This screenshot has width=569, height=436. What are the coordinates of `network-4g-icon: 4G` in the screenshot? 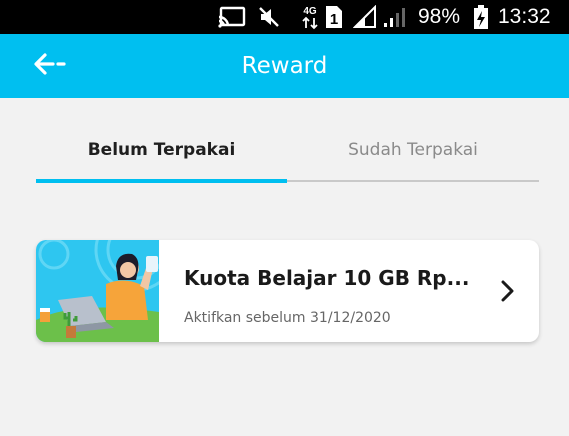 It's located at (310, 17).